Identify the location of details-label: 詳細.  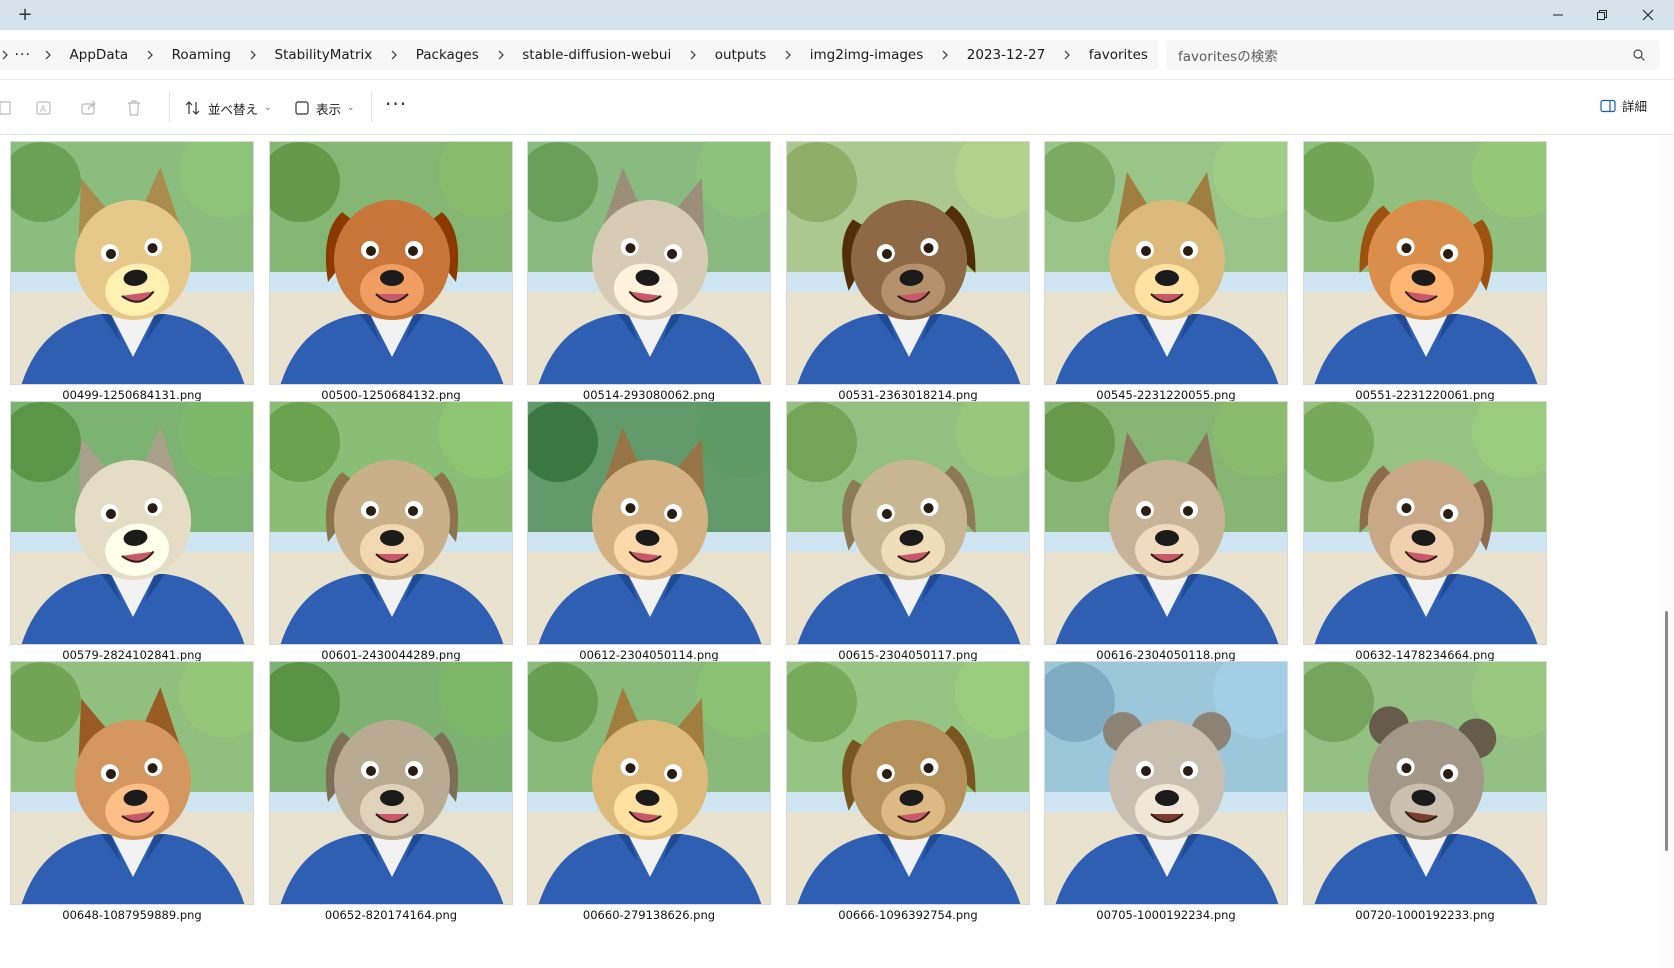
(1635, 106).